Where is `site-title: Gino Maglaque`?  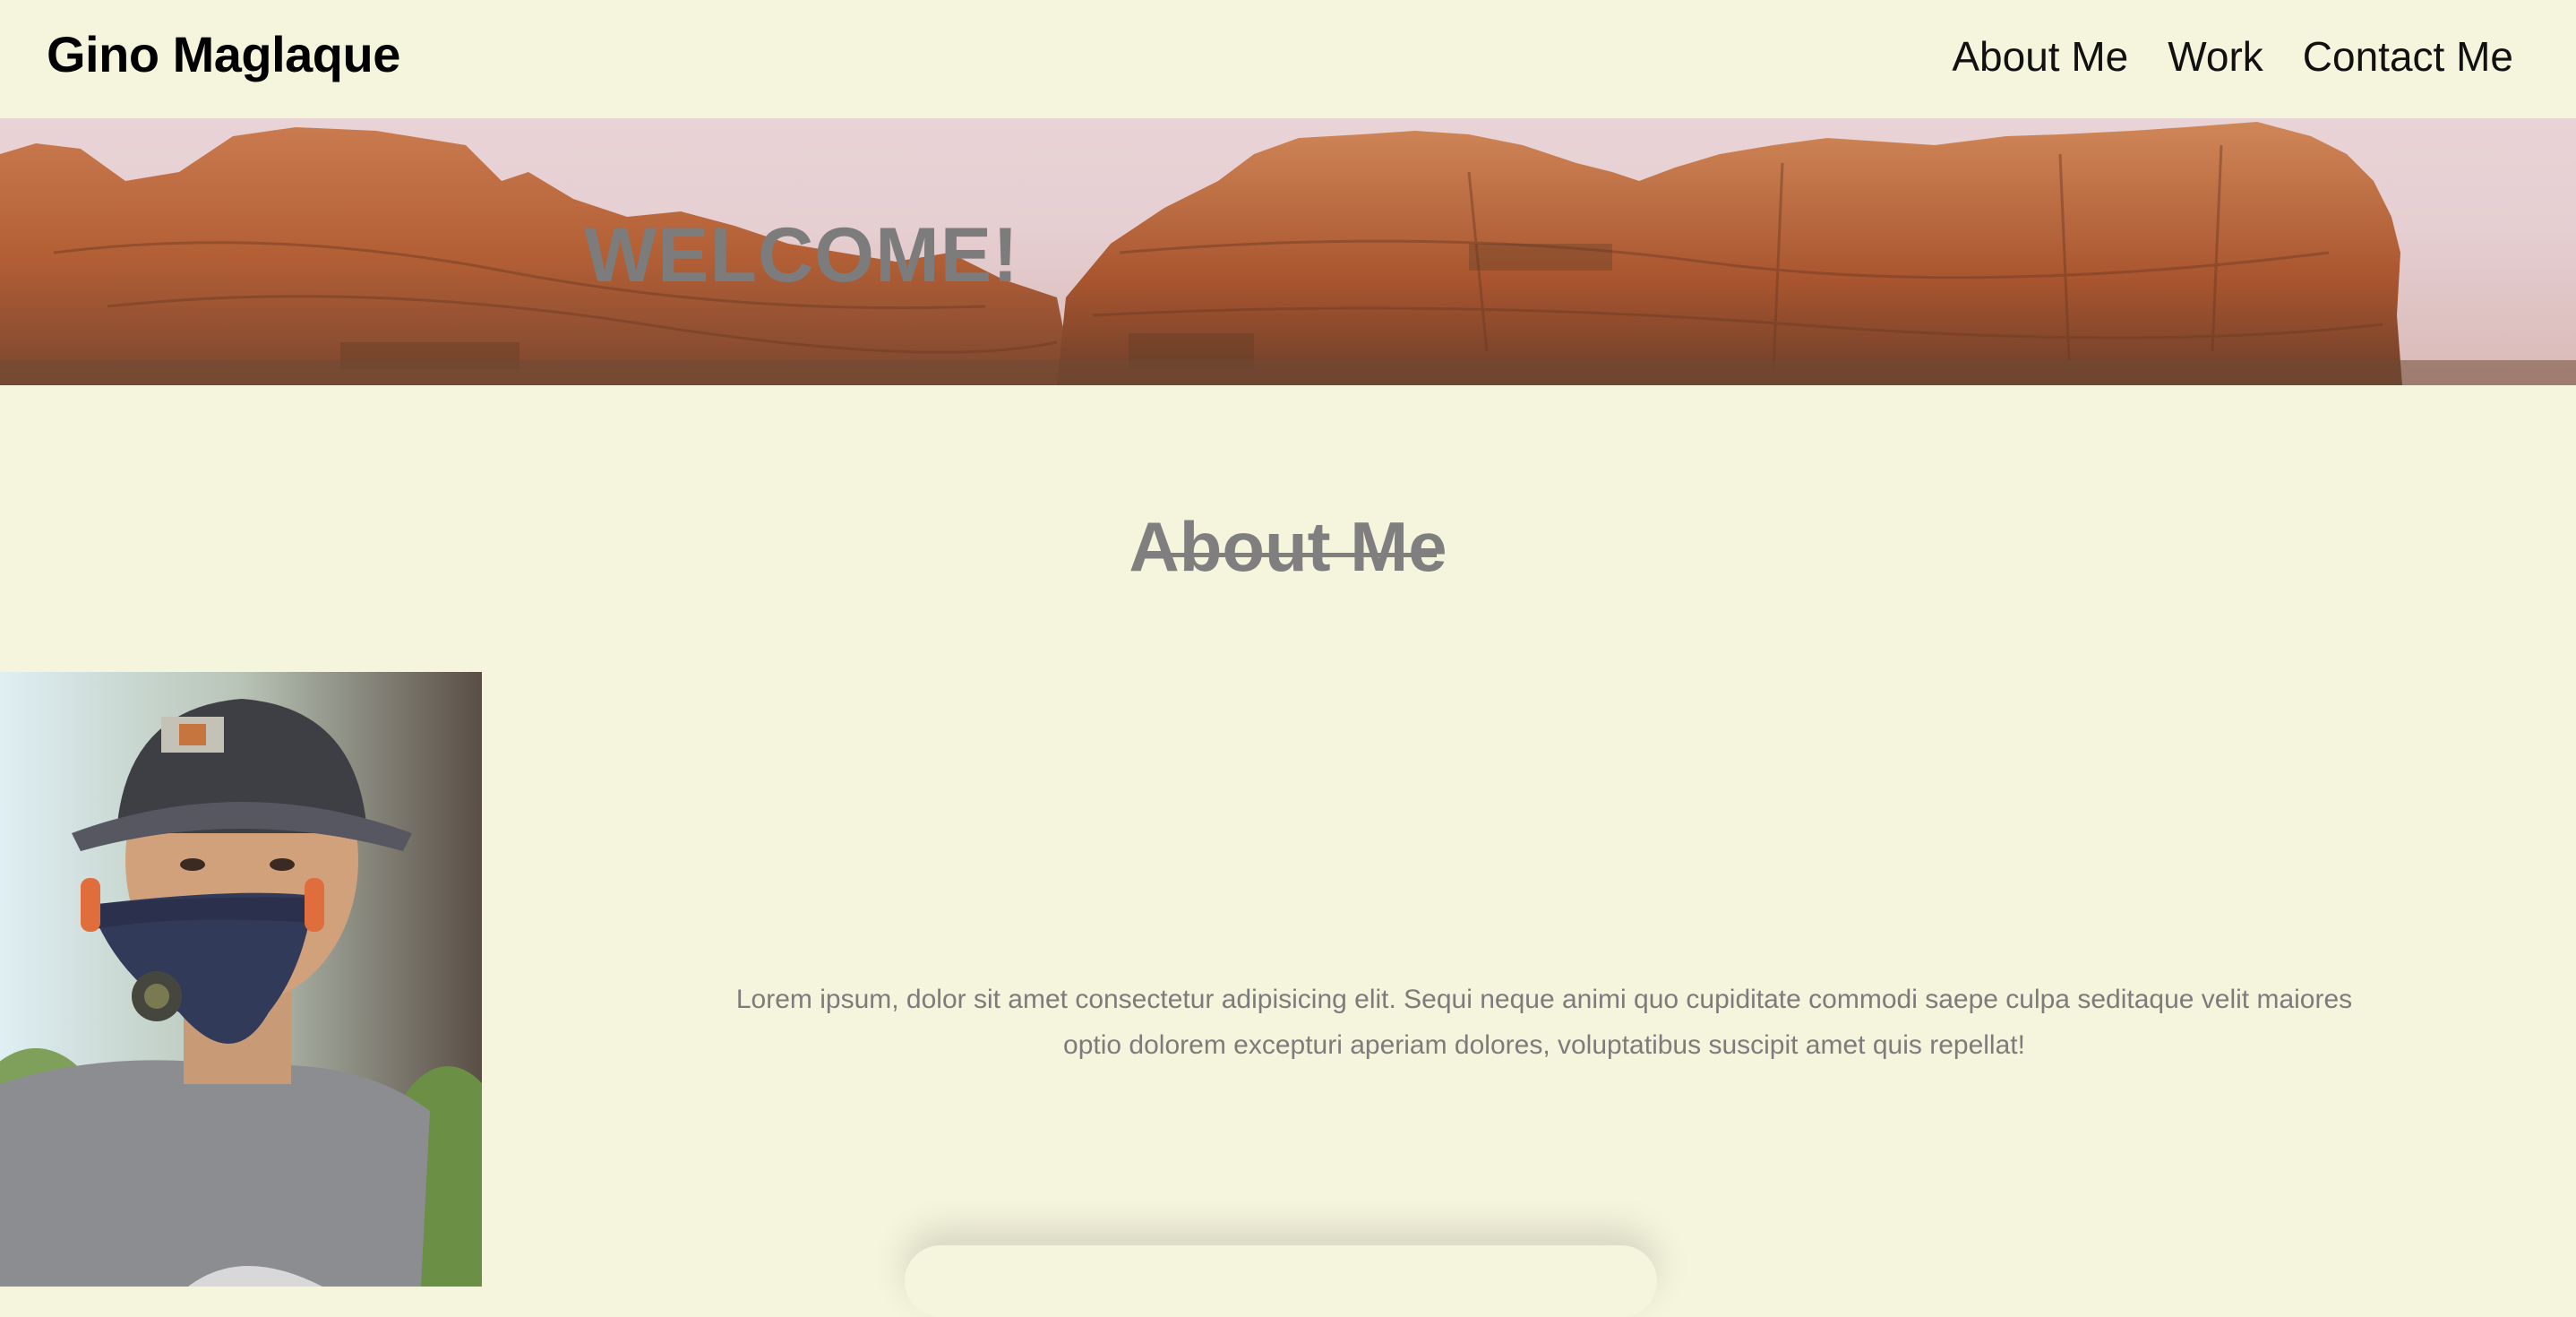
site-title: Gino Maglaque is located at coordinates (223, 54).